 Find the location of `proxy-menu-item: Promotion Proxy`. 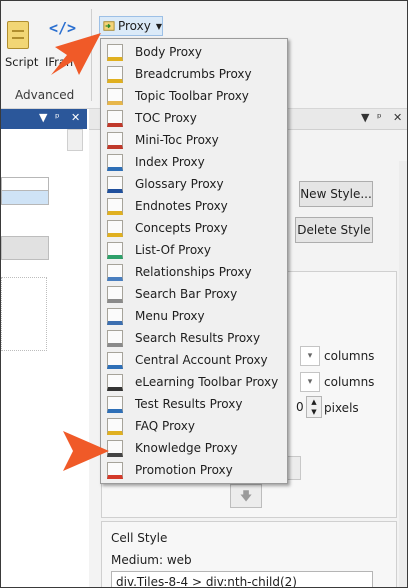

proxy-menu-item: Promotion Proxy is located at coordinates (194, 470).